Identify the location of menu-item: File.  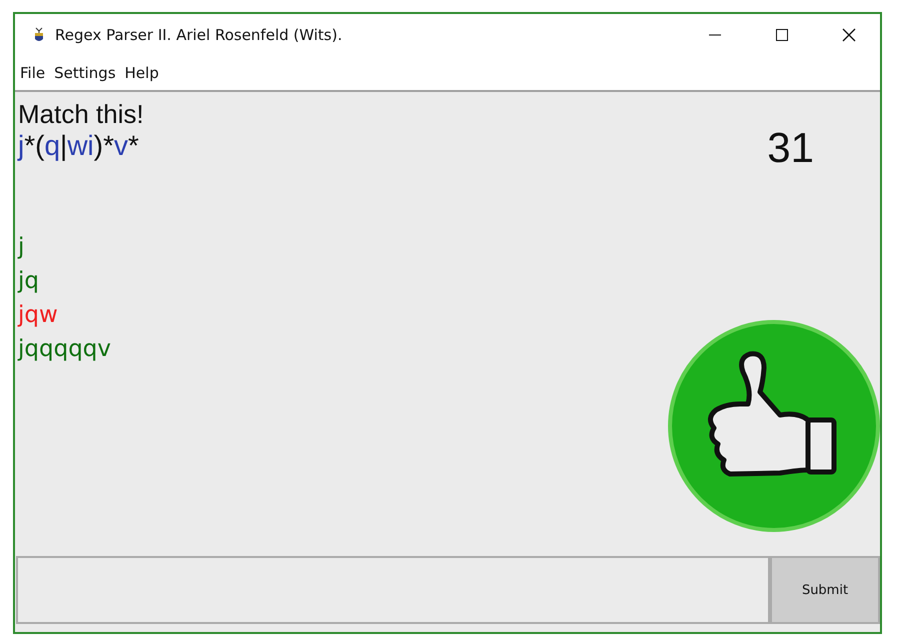
(33, 73).